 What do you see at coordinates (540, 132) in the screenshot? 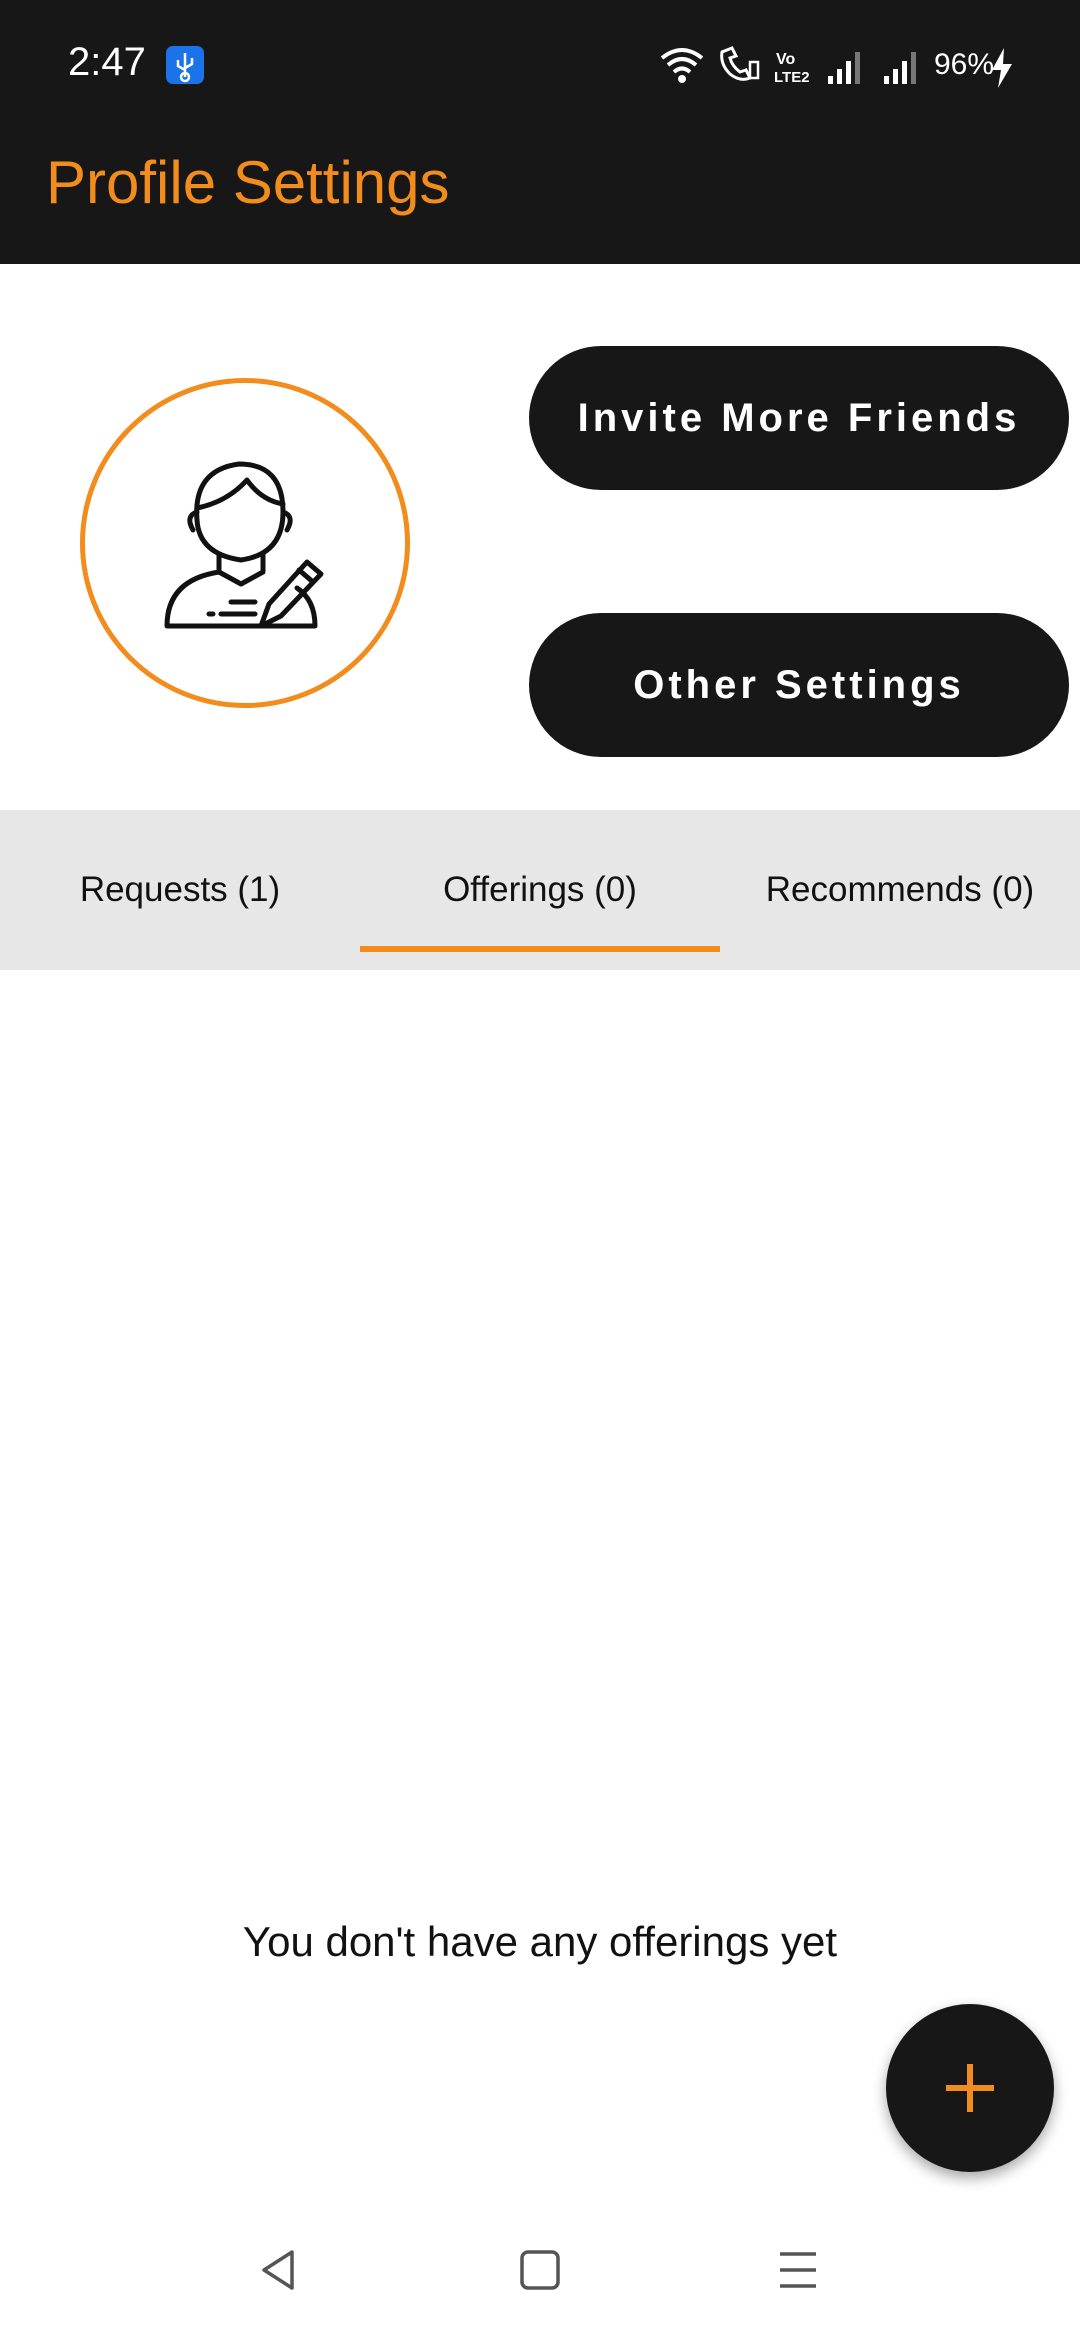
I see `top-bar` at bounding box center [540, 132].